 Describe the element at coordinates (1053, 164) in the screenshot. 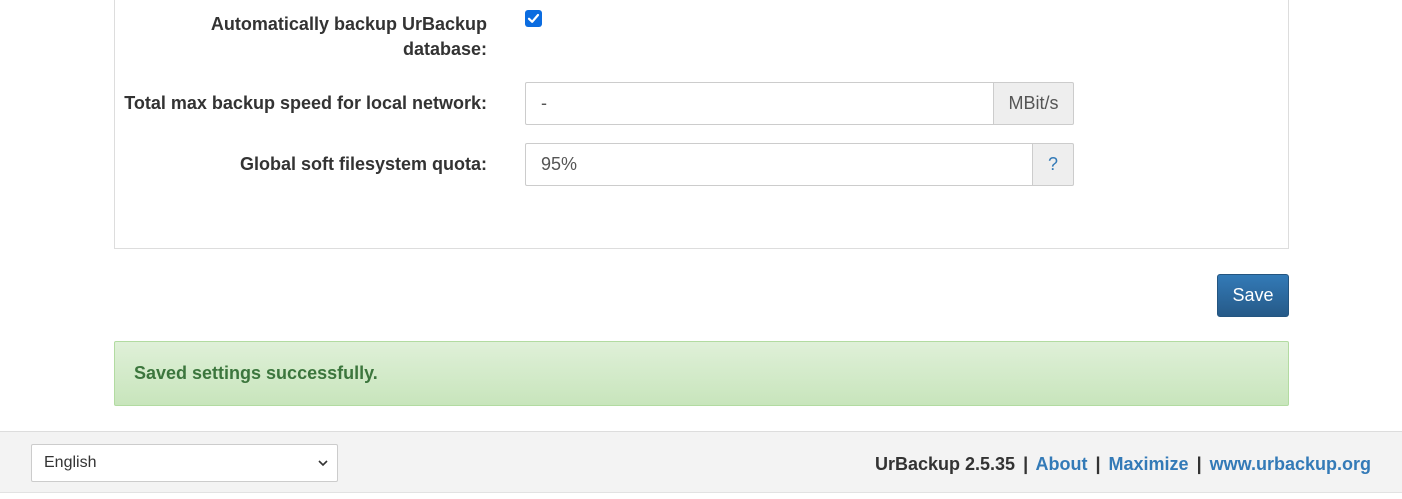

I see `soft-quota-help-button: ?` at that location.